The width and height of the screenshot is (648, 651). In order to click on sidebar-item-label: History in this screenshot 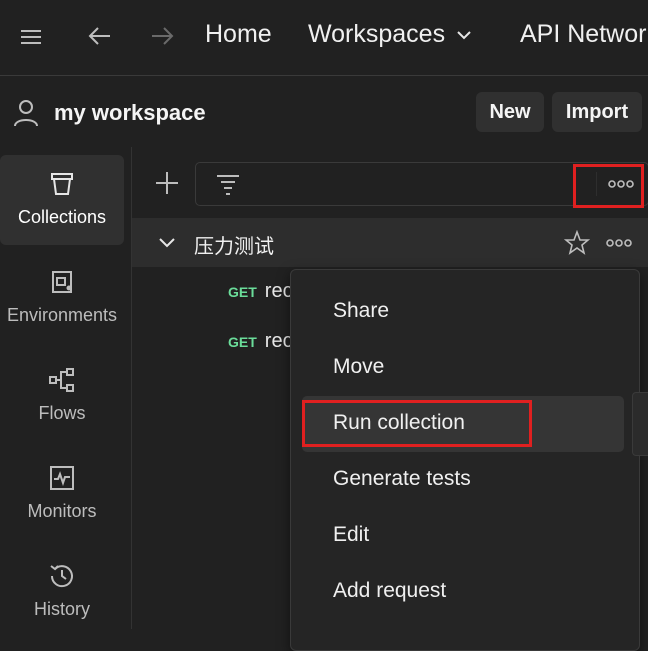, I will do `click(61, 609)`.